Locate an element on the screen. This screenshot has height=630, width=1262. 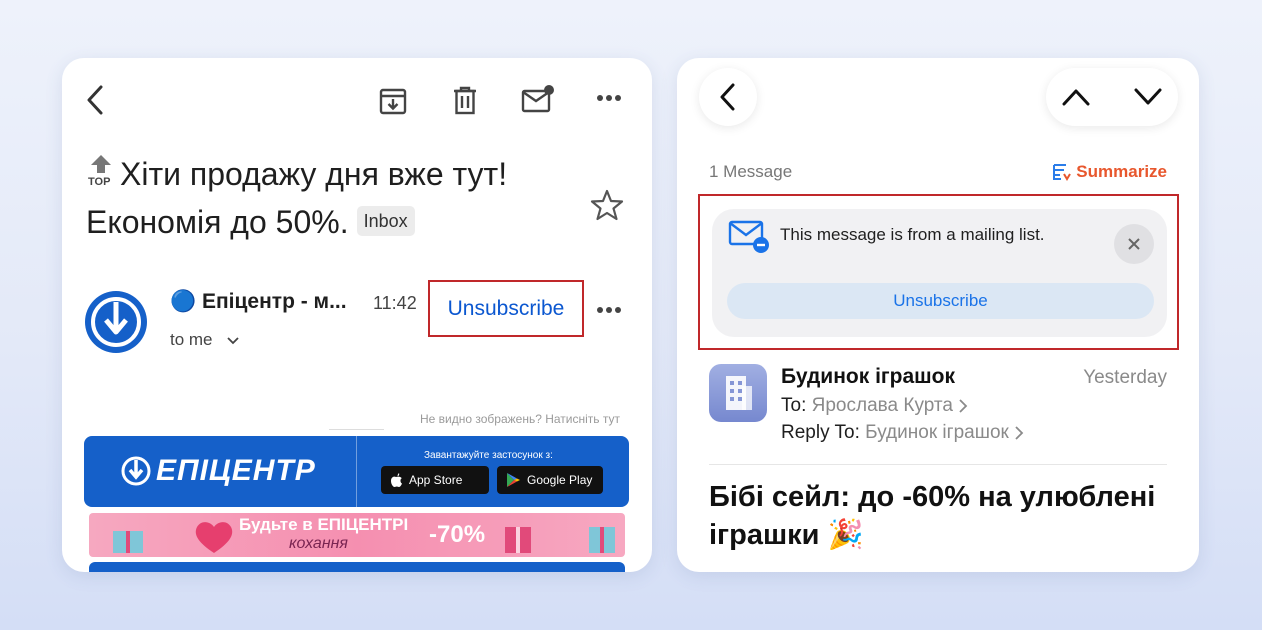
reply-to-line: Reply To: Будинок іграшок is located at coordinates (902, 433).